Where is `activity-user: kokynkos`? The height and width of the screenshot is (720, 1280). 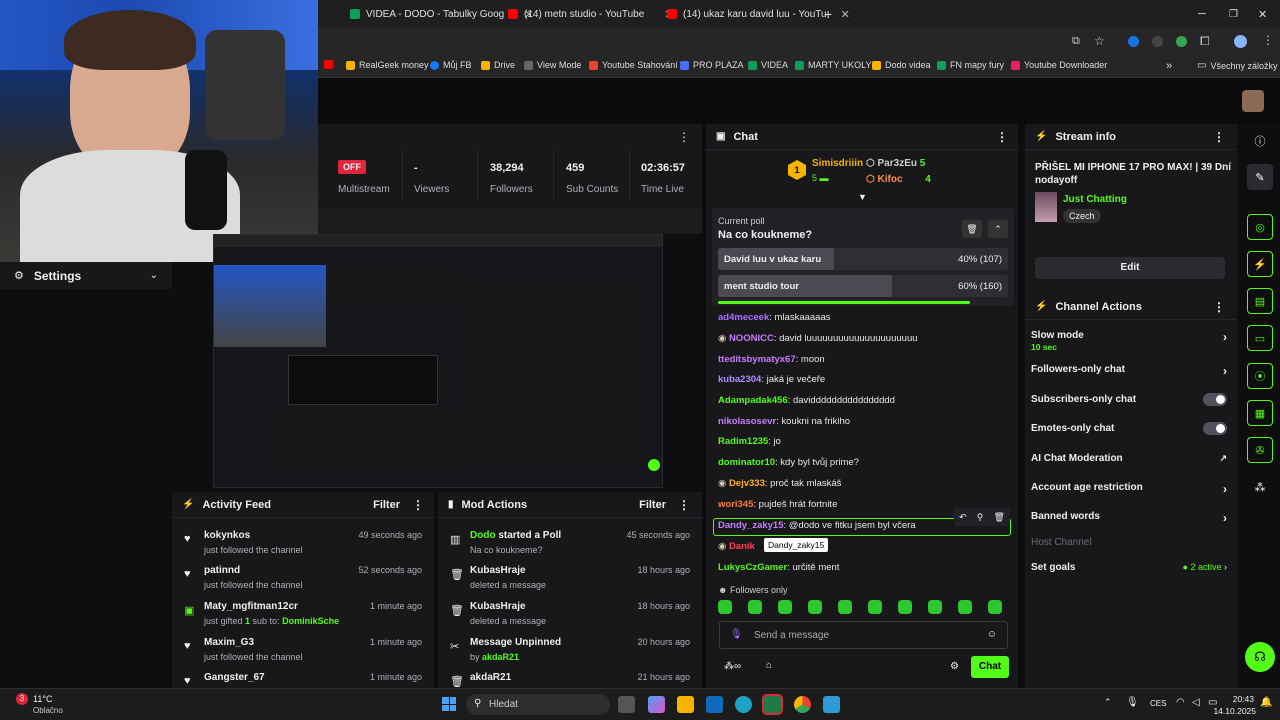 activity-user: kokynkos is located at coordinates (227, 535).